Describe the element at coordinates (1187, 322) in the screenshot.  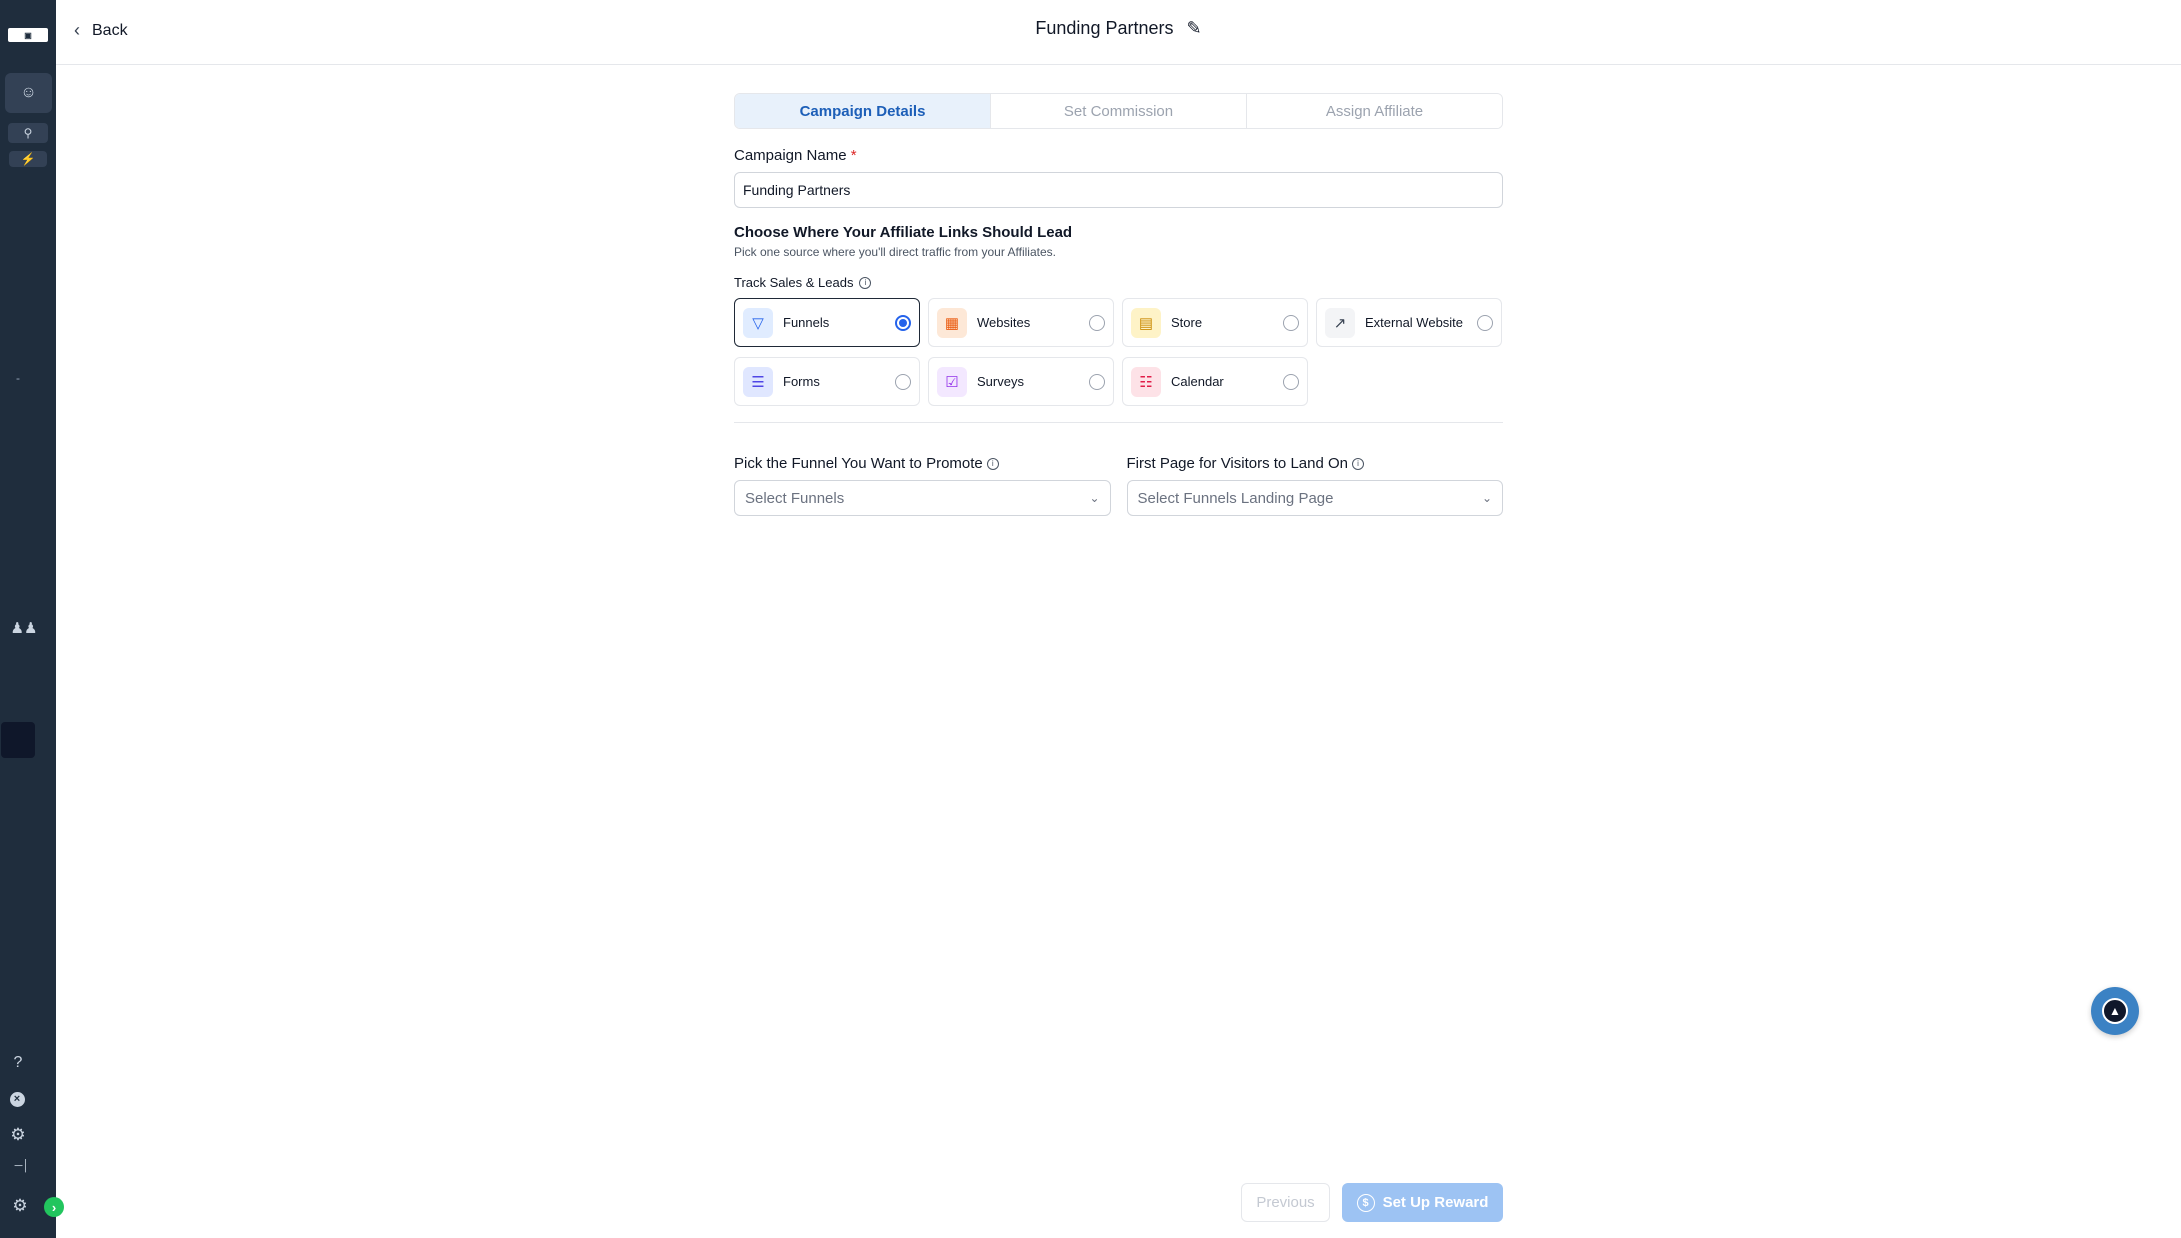
I see `option-label: Store` at that location.